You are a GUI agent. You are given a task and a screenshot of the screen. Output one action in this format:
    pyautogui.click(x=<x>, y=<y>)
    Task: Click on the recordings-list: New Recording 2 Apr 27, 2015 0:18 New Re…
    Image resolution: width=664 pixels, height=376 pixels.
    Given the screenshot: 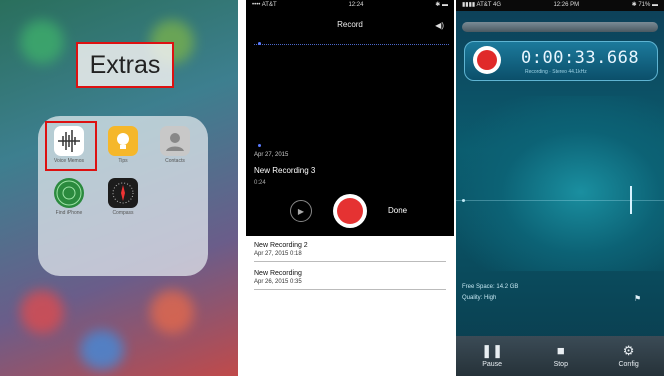 What is the action you would take?
    pyautogui.click(x=350, y=306)
    